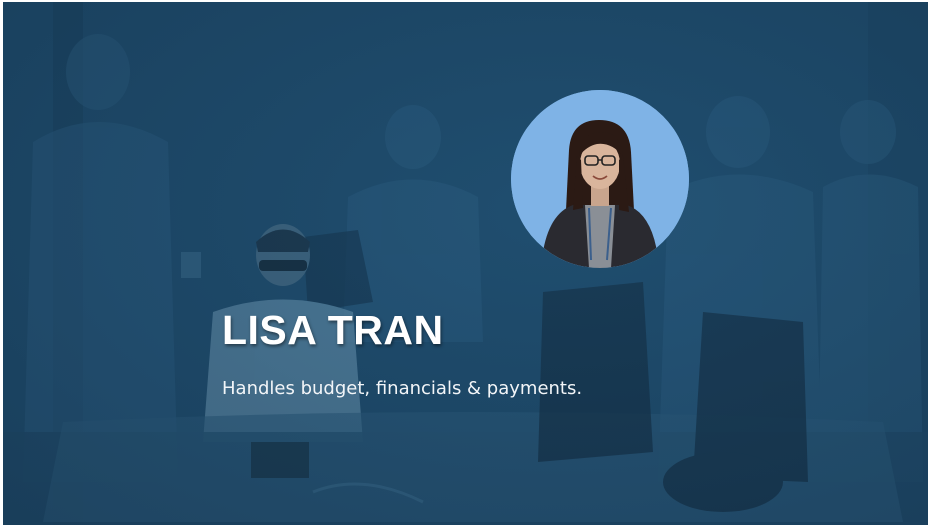  What do you see at coordinates (333, 330) in the screenshot?
I see `person-name: LISA TRAN` at bounding box center [333, 330].